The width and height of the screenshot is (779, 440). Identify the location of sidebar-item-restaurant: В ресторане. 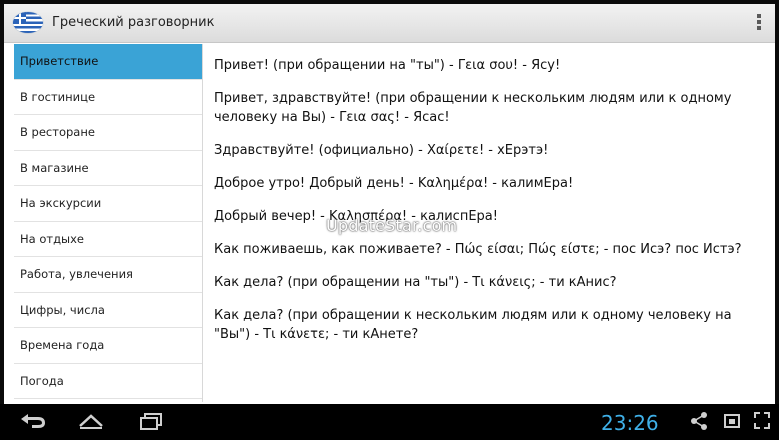
(108, 133).